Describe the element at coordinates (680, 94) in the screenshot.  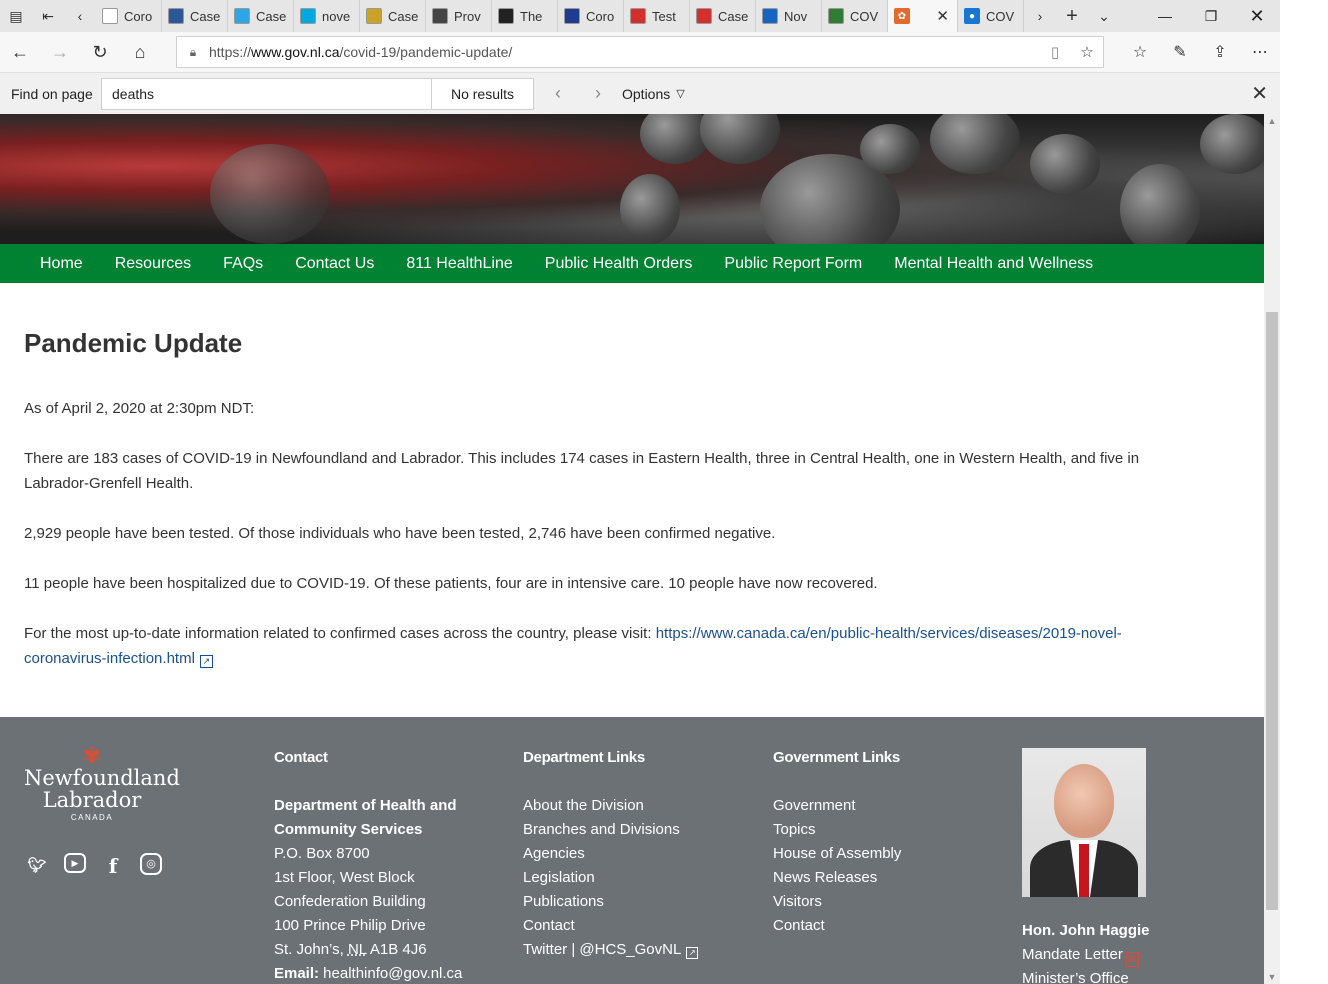
I see `chevron-down-icon: ▽` at that location.